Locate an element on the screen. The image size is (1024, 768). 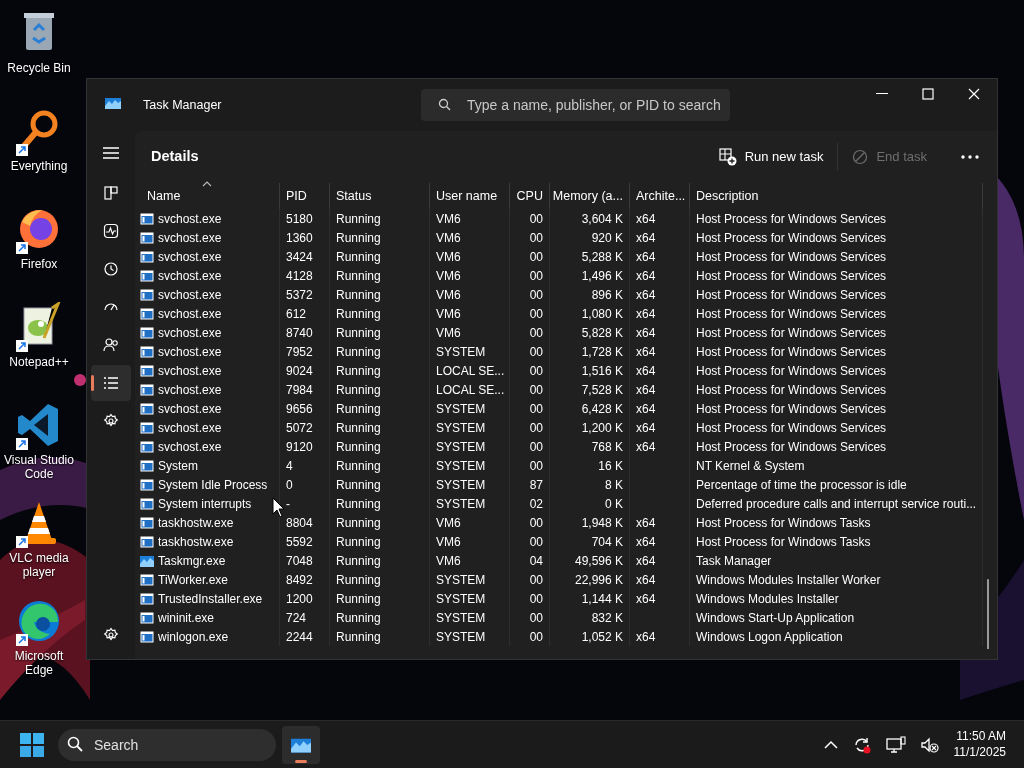
desktop-icon-label: Everything is located at coordinates (39, 167).